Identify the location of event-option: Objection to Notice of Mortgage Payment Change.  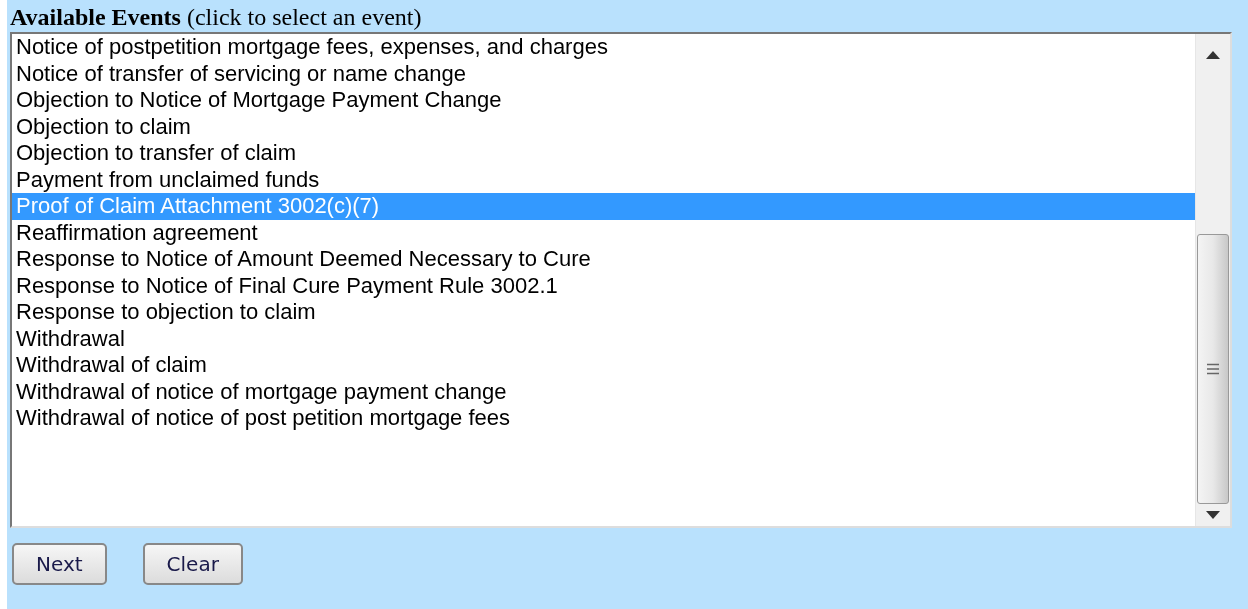
(603, 100).